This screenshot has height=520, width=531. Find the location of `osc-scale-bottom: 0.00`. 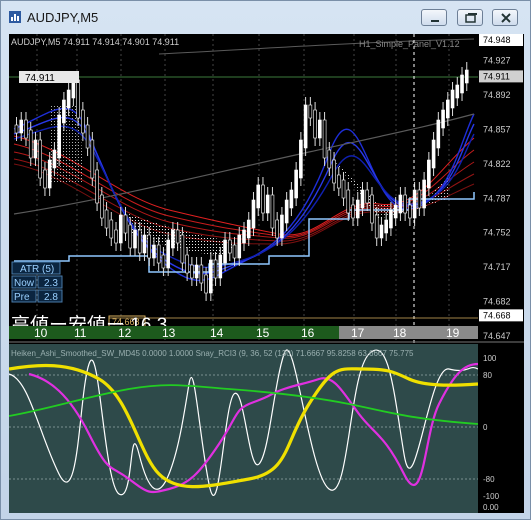

osc-scale-bottom: 0.00 is located at coordinates (491, 507).